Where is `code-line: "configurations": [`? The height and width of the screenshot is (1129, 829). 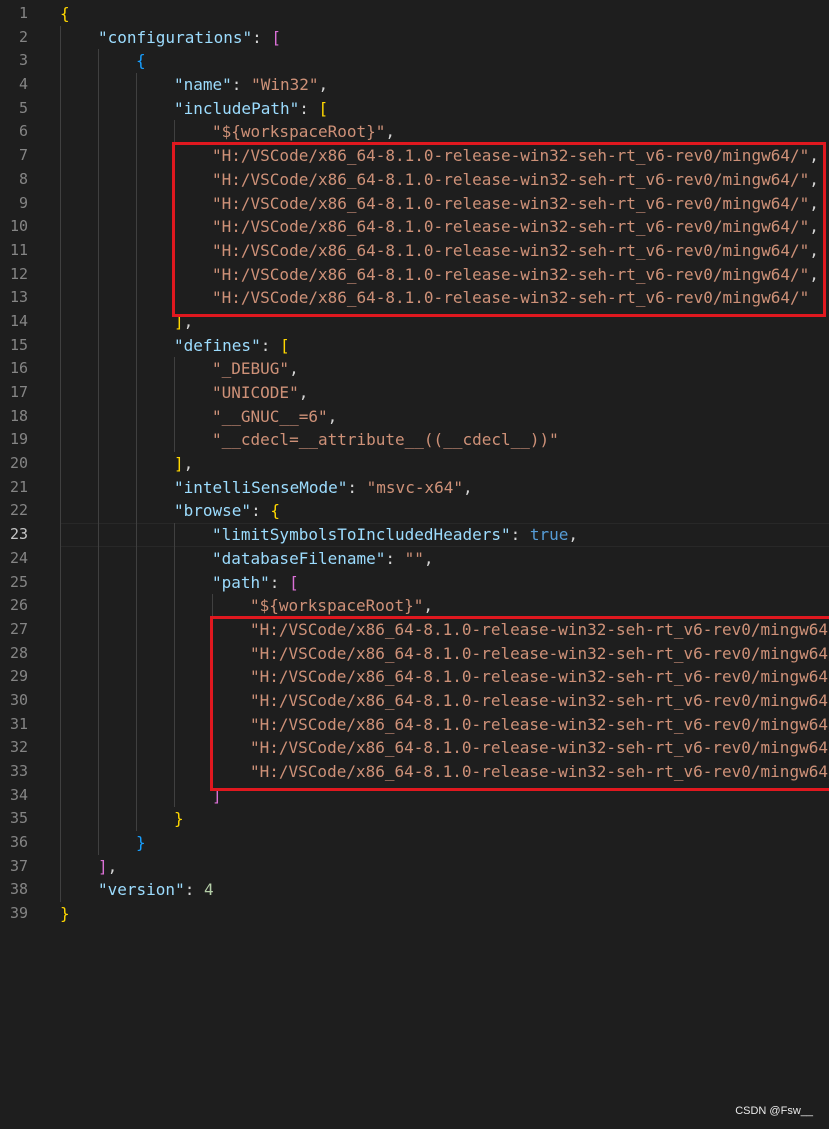
code-line: "configurations": [ is located at coordinates (444, 37).